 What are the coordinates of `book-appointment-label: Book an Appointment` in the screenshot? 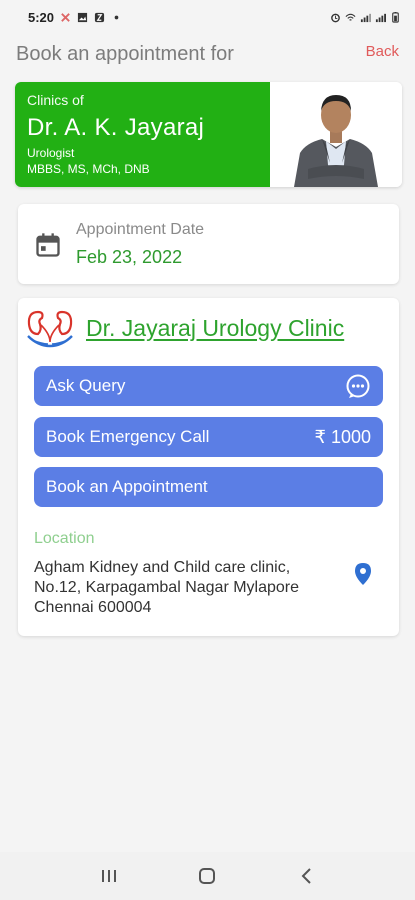 It's located at (127, 486).